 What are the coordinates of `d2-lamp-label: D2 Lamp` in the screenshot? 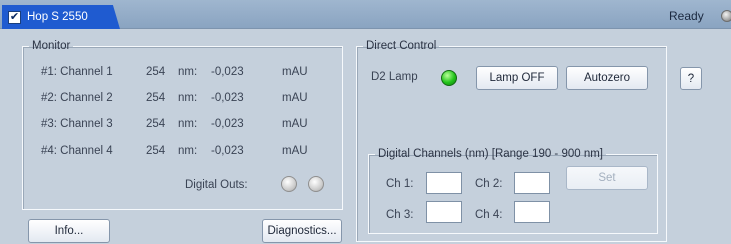 It's located at (394, 77).